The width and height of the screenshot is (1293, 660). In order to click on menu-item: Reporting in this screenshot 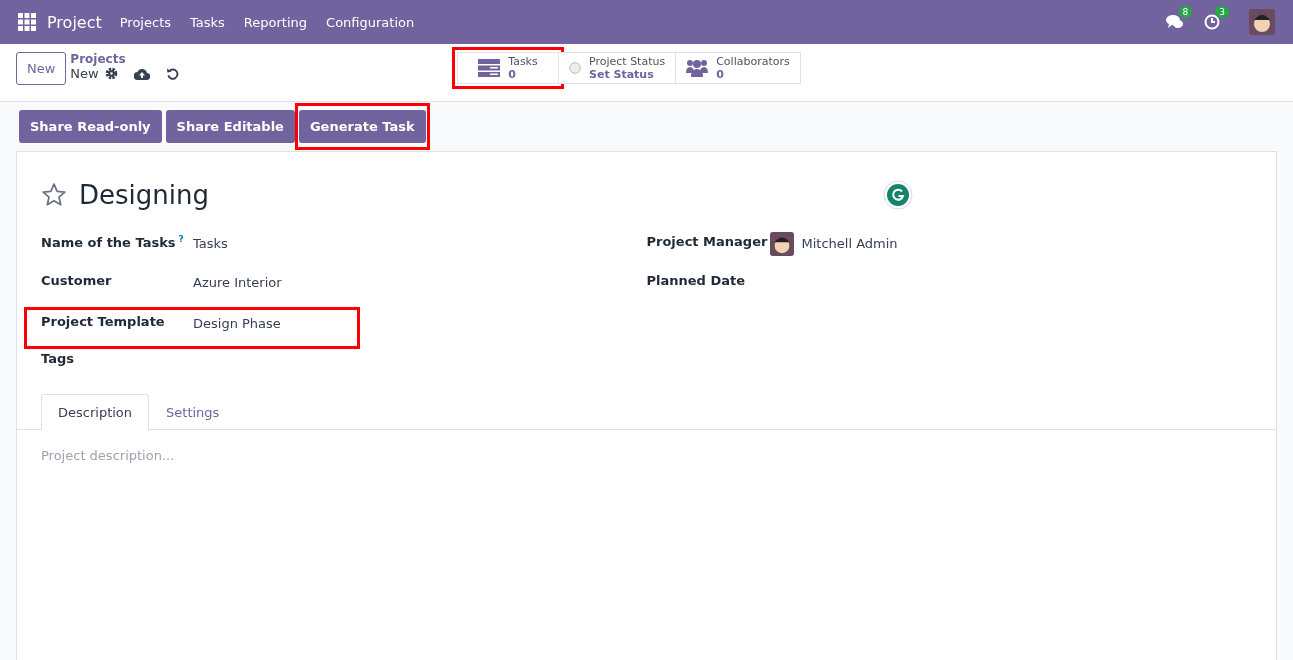, I will do `click(275, 22)`.